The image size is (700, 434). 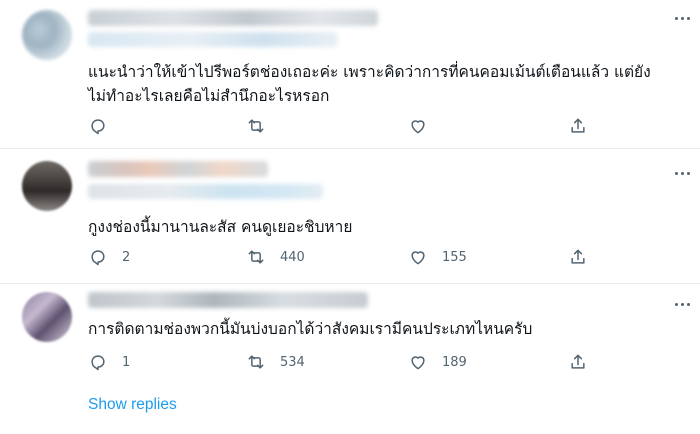 I want to click on tweet-text: กูงงช่องนี้มานานละสัส คนดูเยอะชิบหาย, so click(x=220, y=227).